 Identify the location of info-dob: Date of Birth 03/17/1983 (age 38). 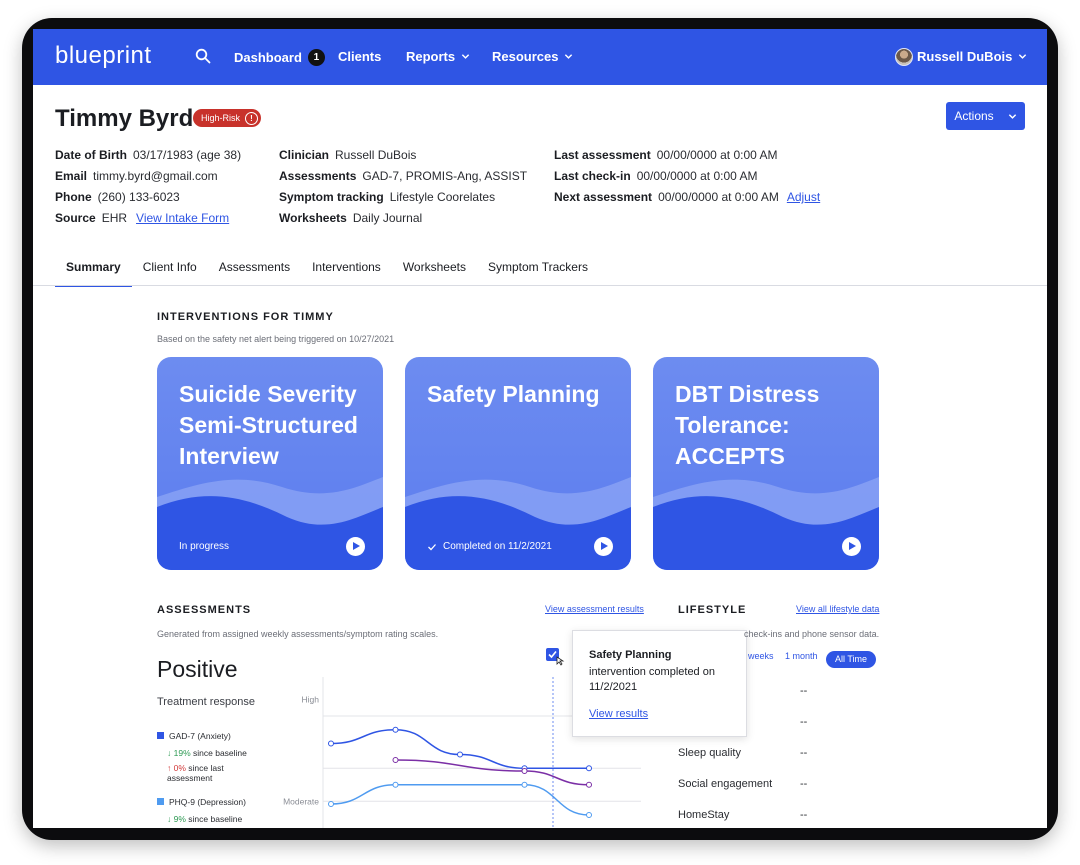
(148, 155).